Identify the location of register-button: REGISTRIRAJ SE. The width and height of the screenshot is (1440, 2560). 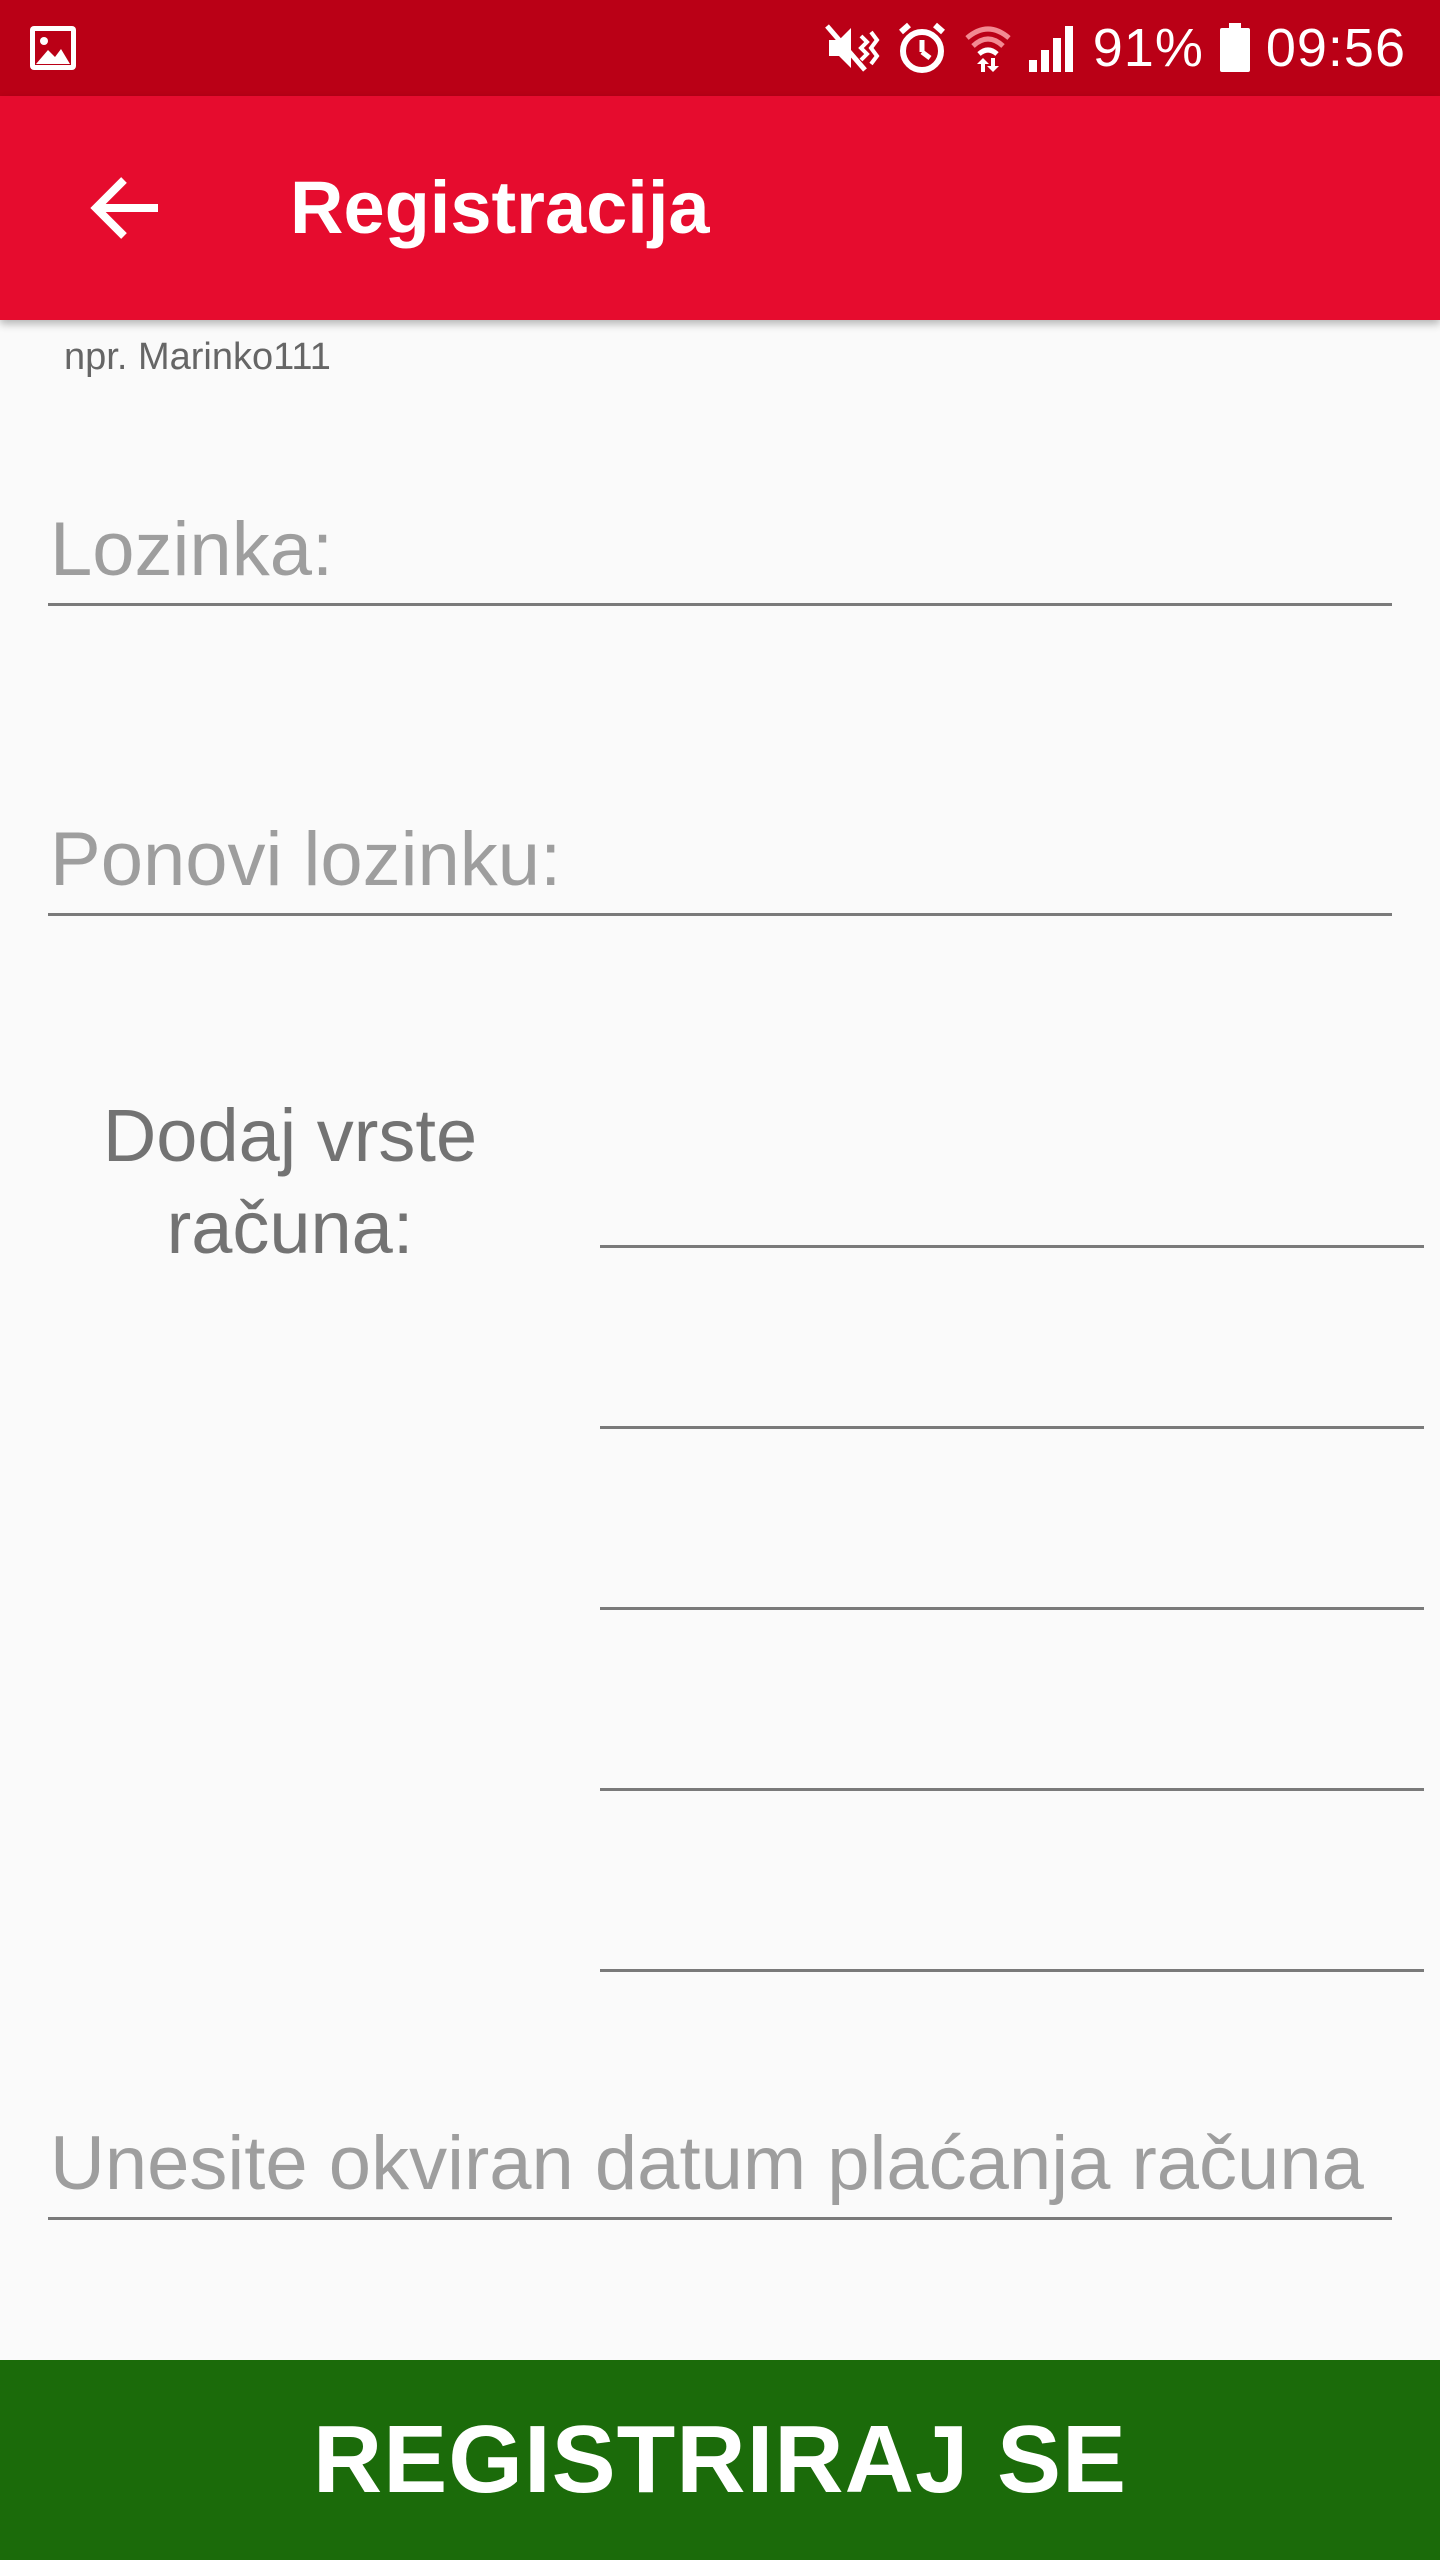
(720, 2460).